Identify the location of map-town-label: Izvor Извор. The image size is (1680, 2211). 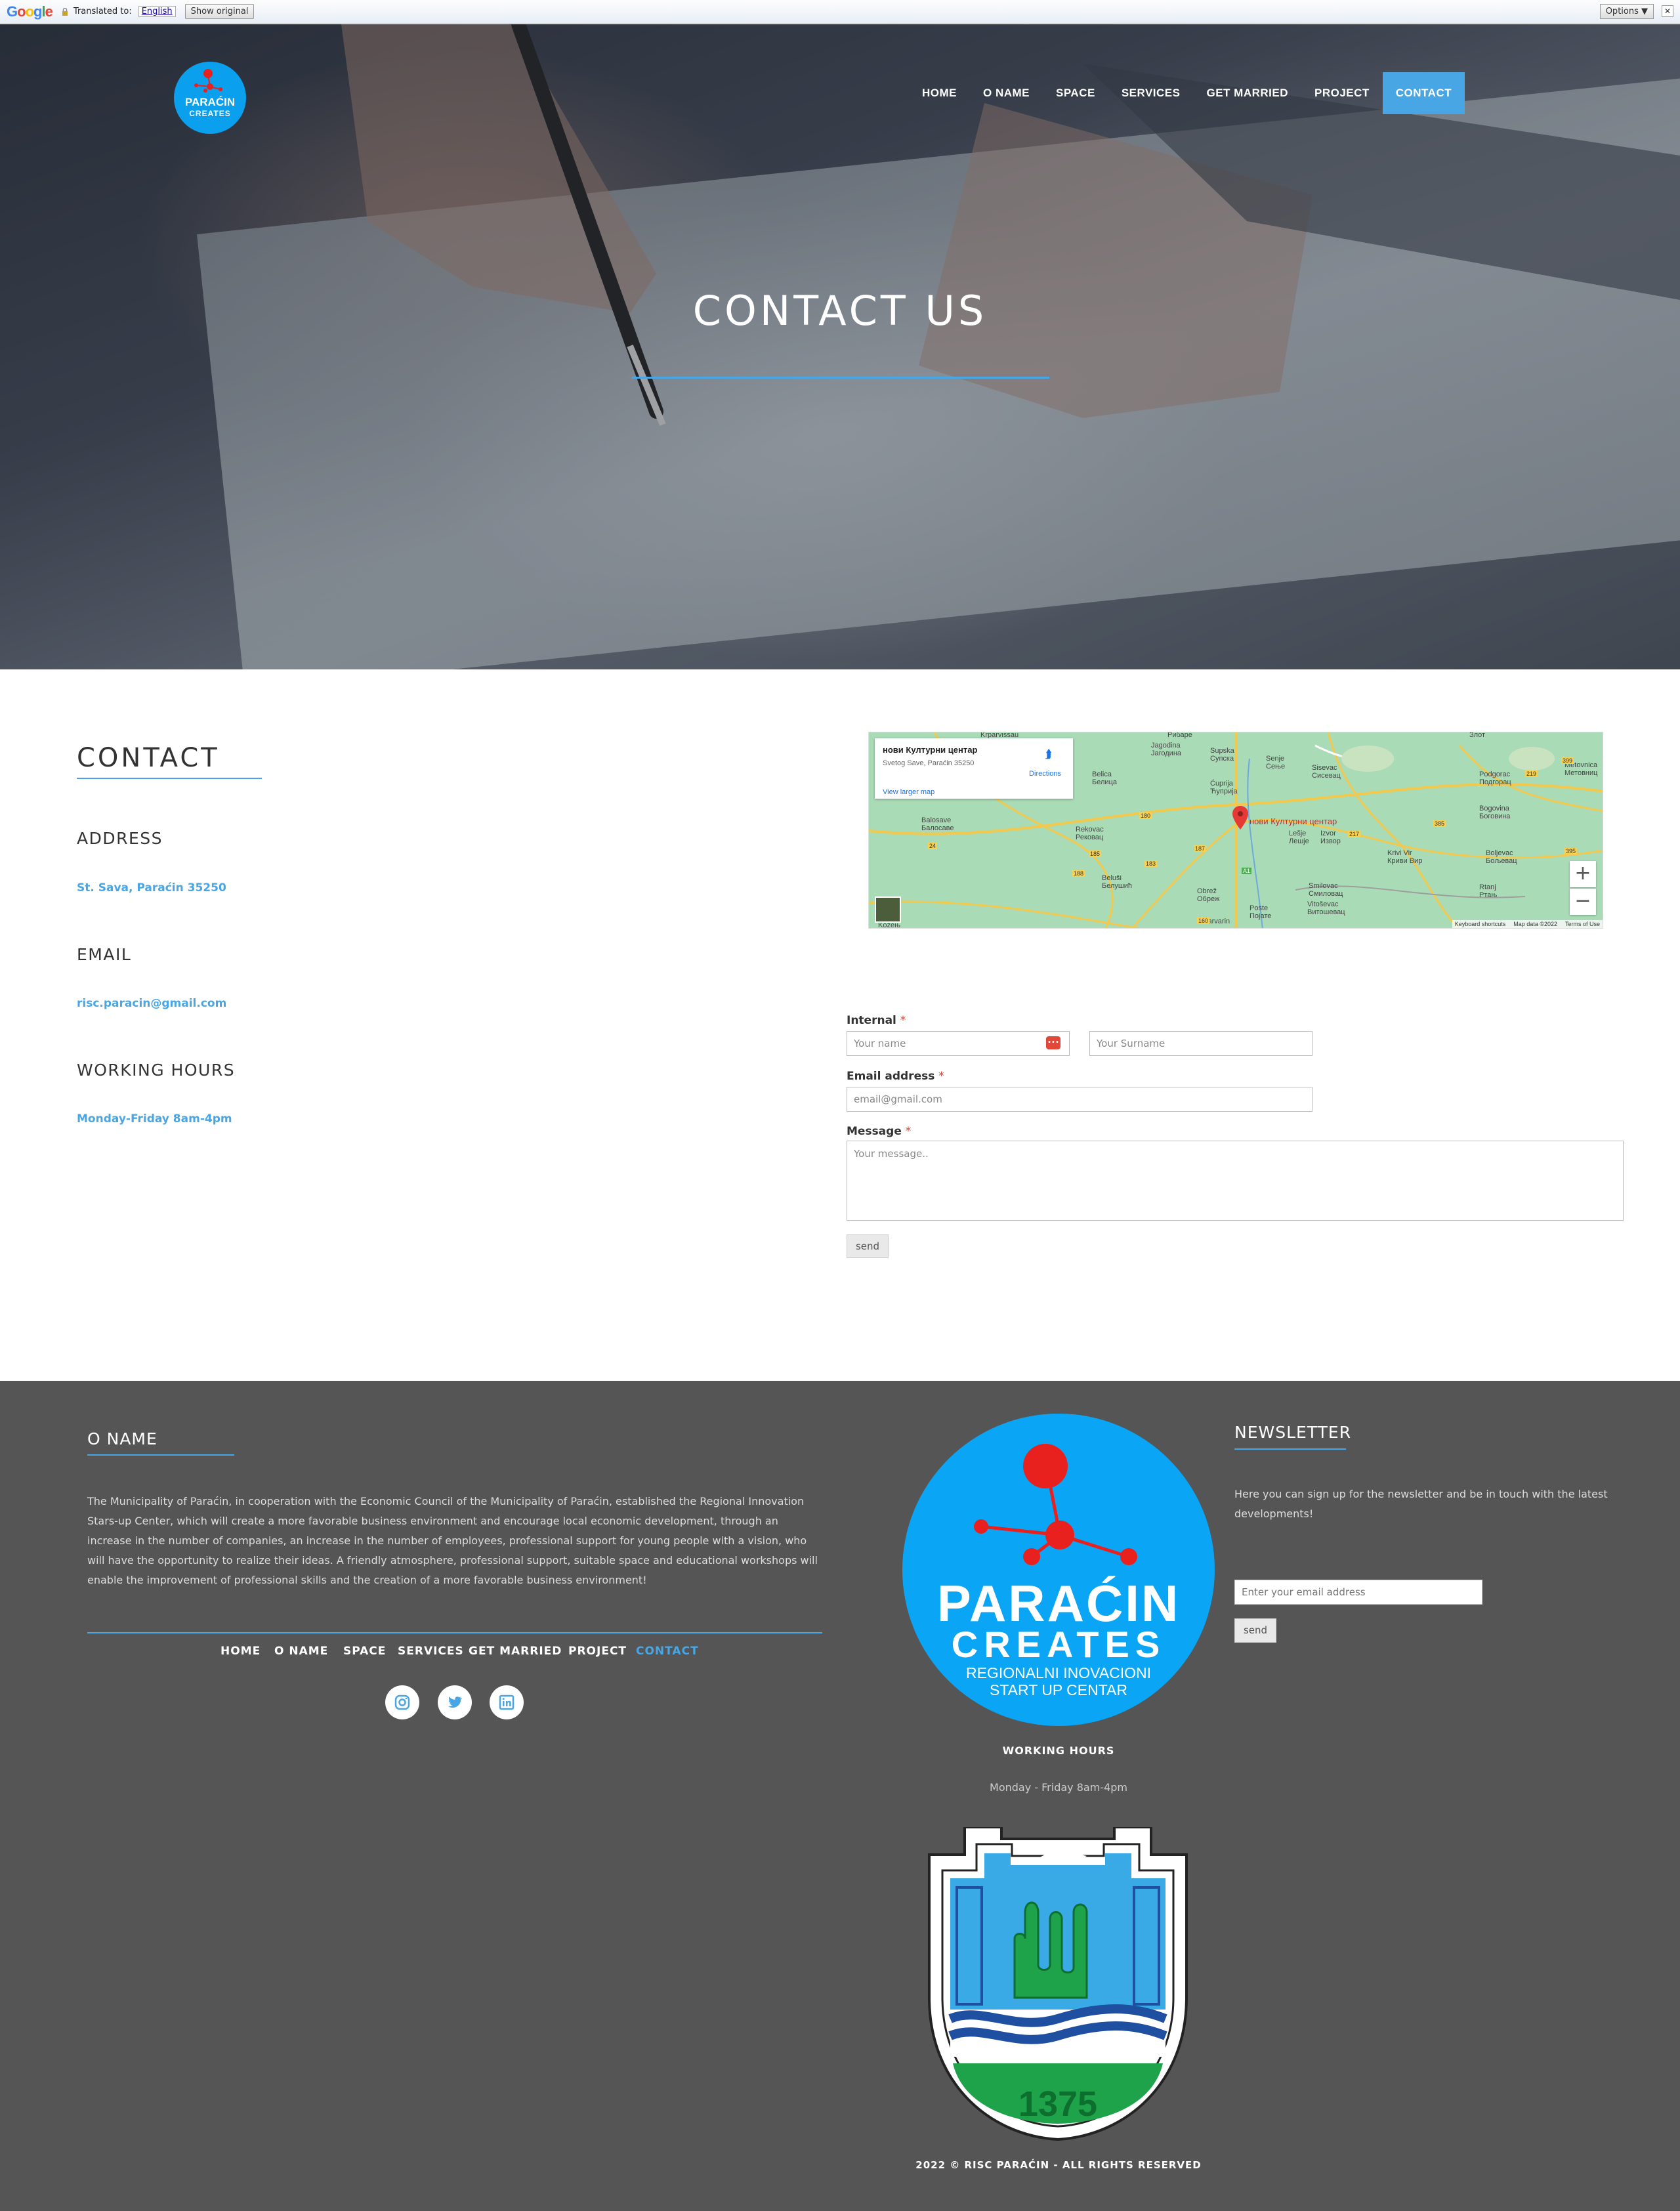
(1330, 837).